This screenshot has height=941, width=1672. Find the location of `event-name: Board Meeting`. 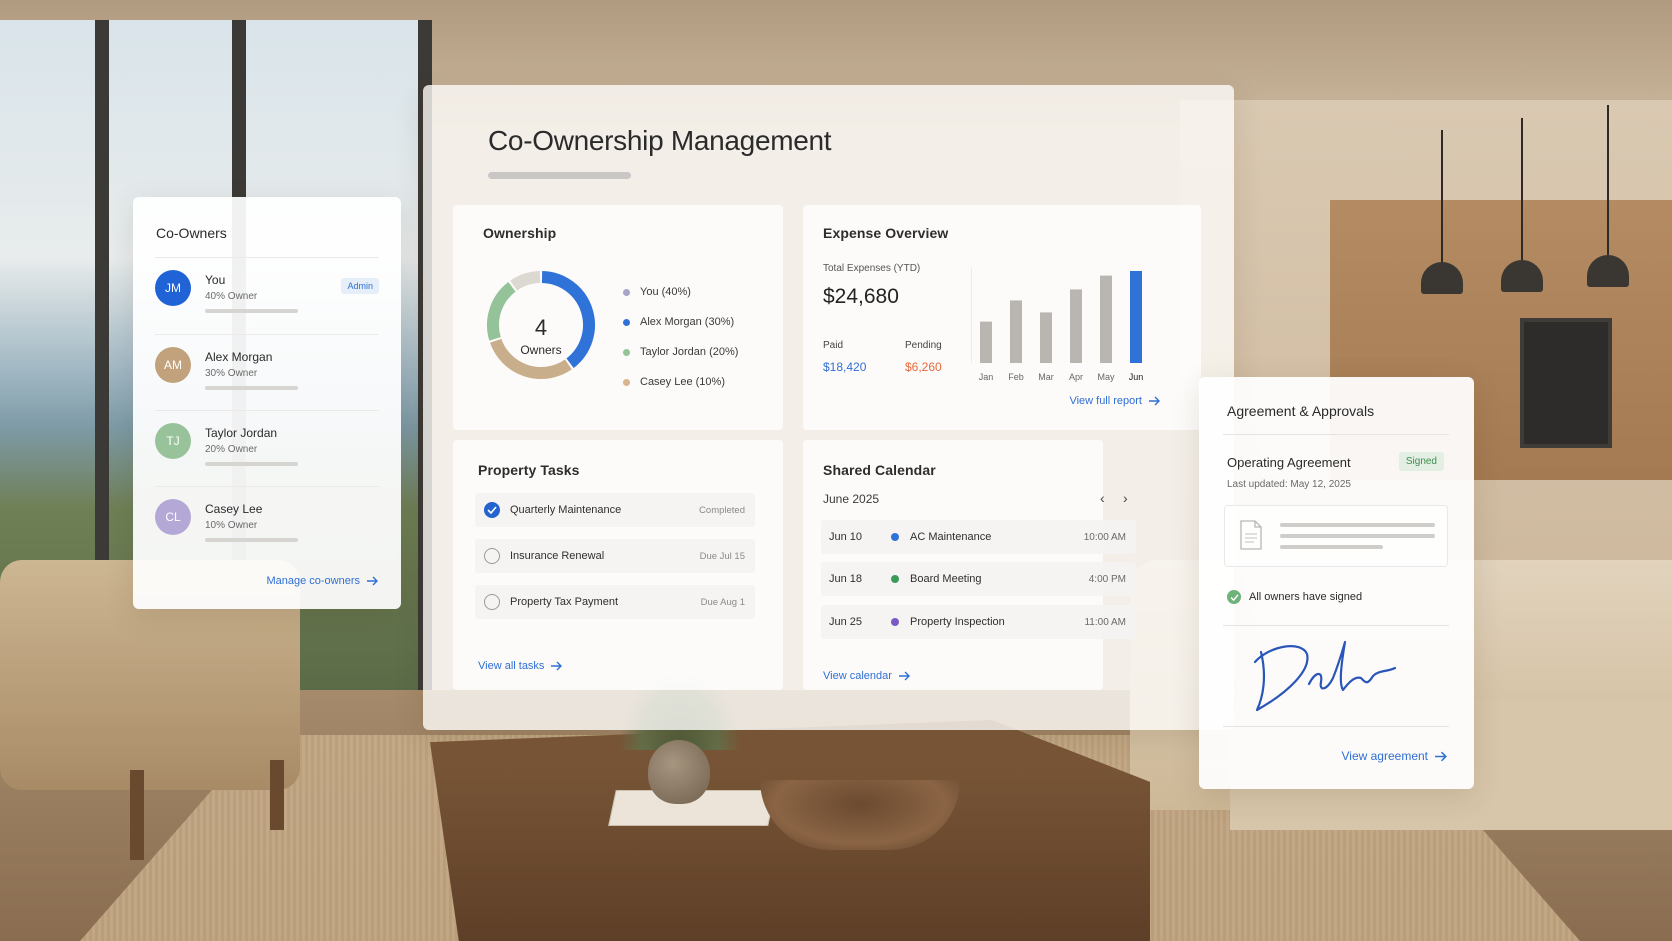

event-name: Board Meeting is located at coordinates (946, 579).